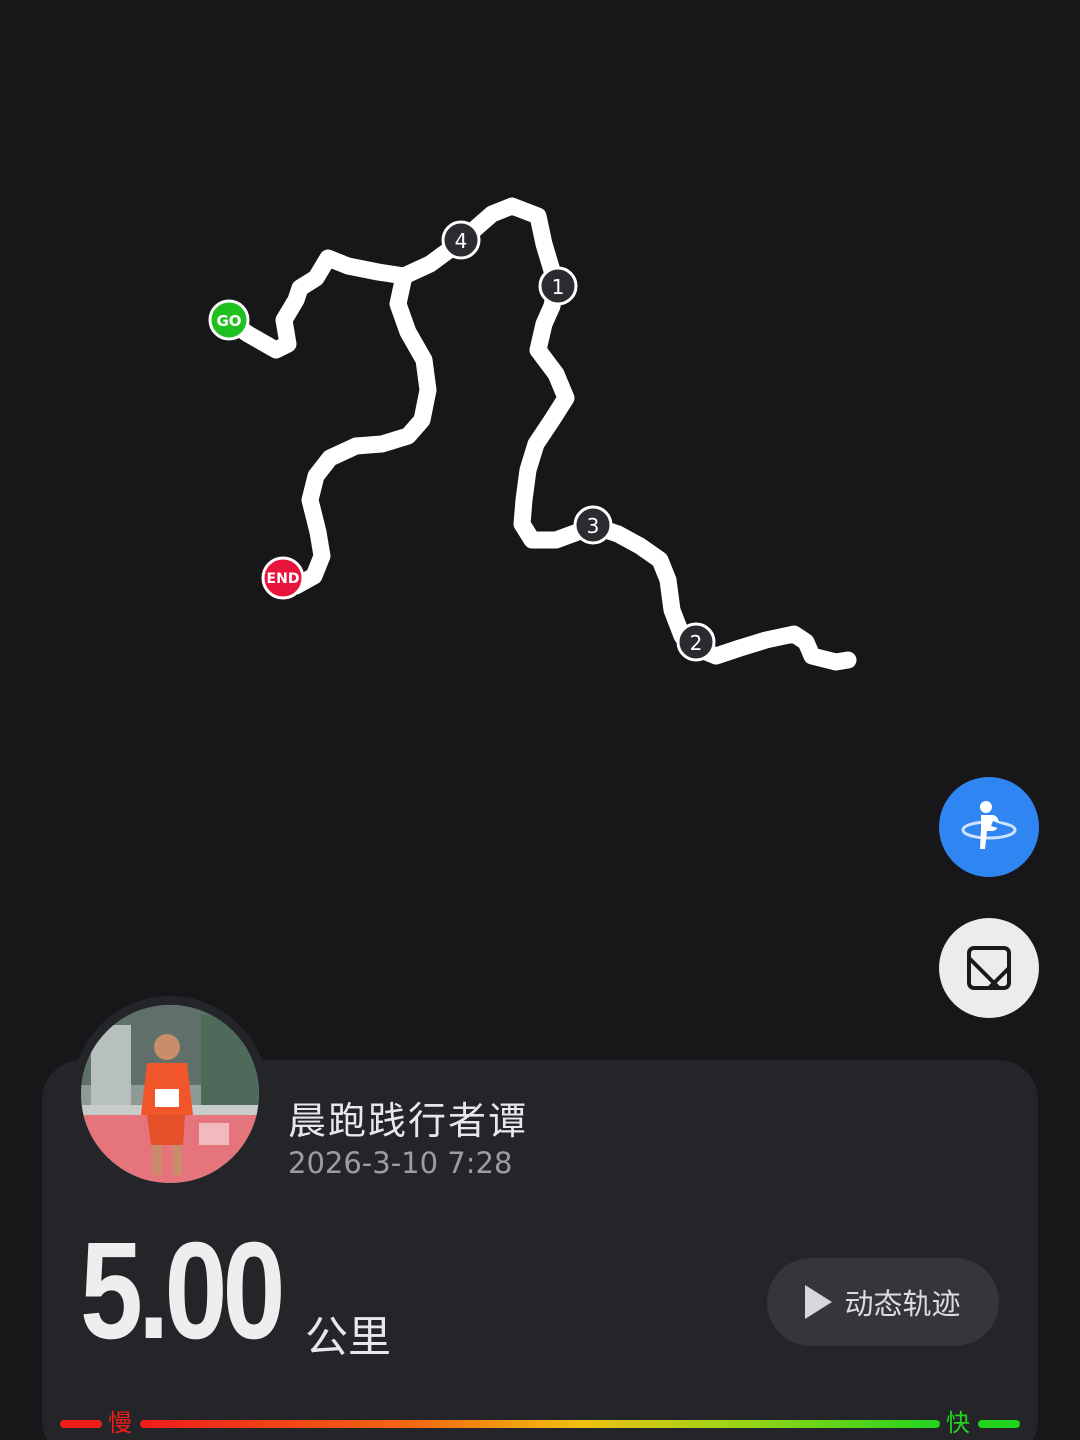 This screenshot has height=1440, width=1080. I want to click on km-marker-3-label: 3, so click(593, 526).